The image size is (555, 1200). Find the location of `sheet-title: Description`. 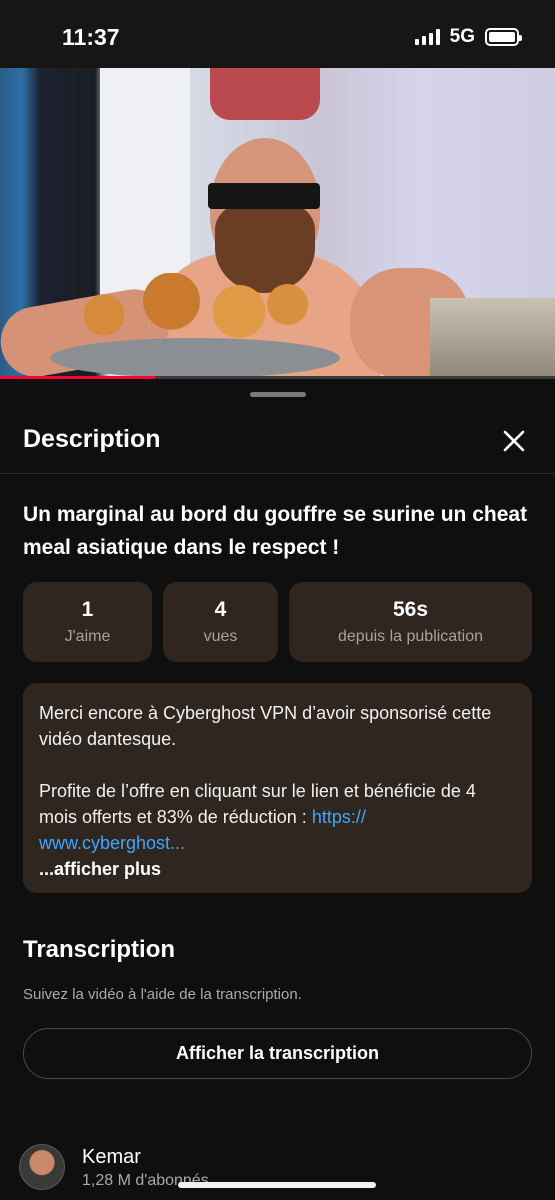

sheet-title: Description is located at coordinates (92, 439).